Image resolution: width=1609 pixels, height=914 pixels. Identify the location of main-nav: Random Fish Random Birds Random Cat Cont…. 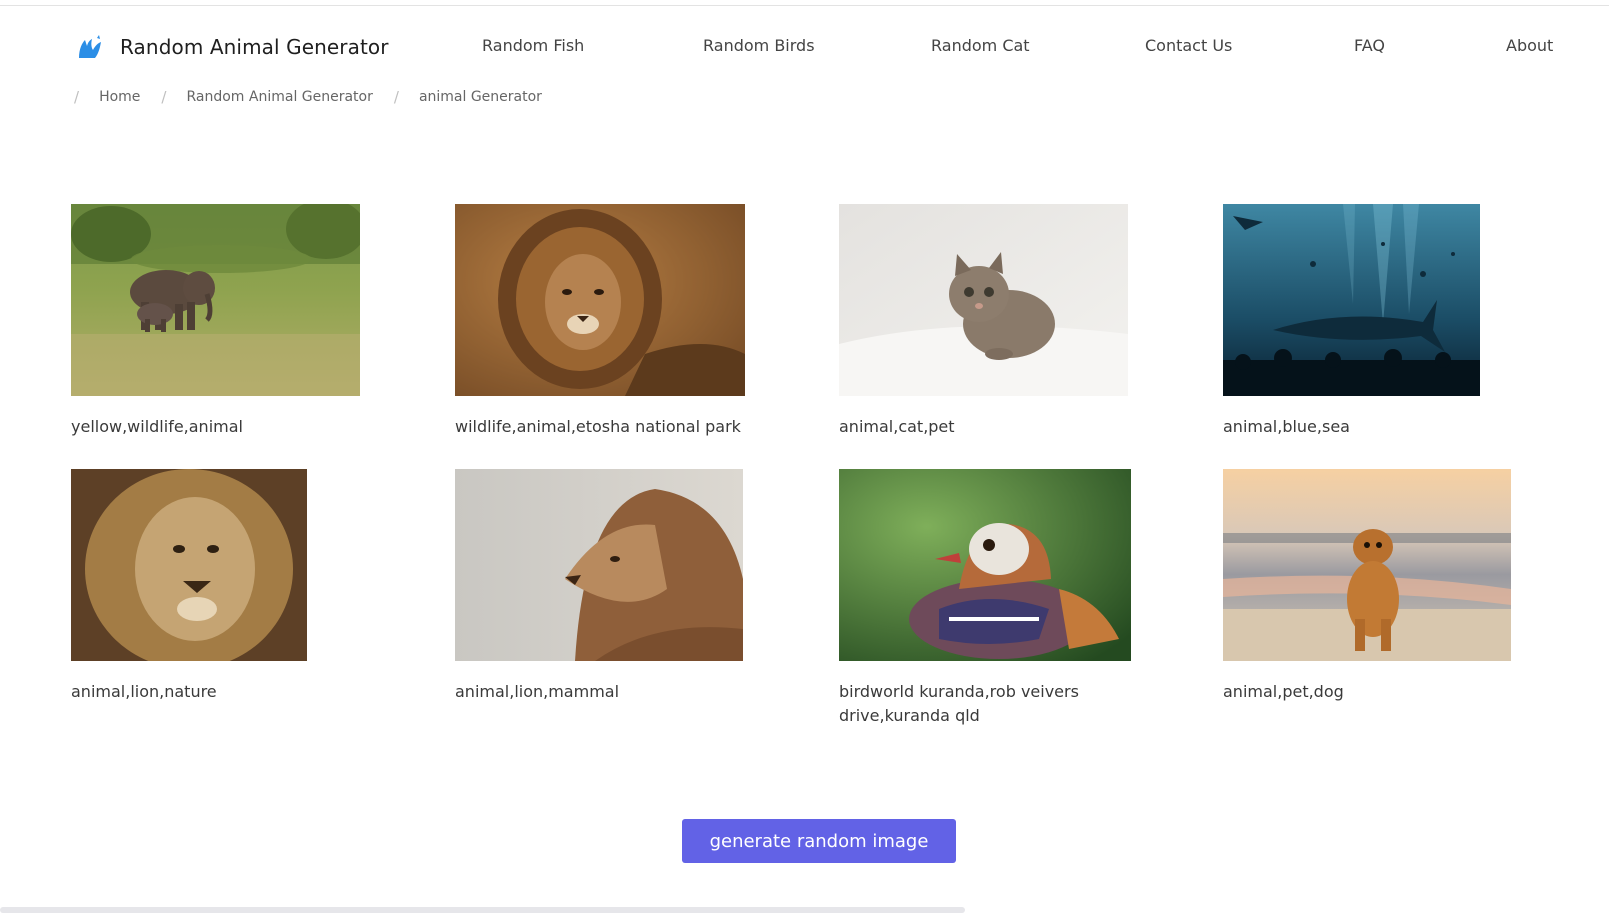
(804, 48).